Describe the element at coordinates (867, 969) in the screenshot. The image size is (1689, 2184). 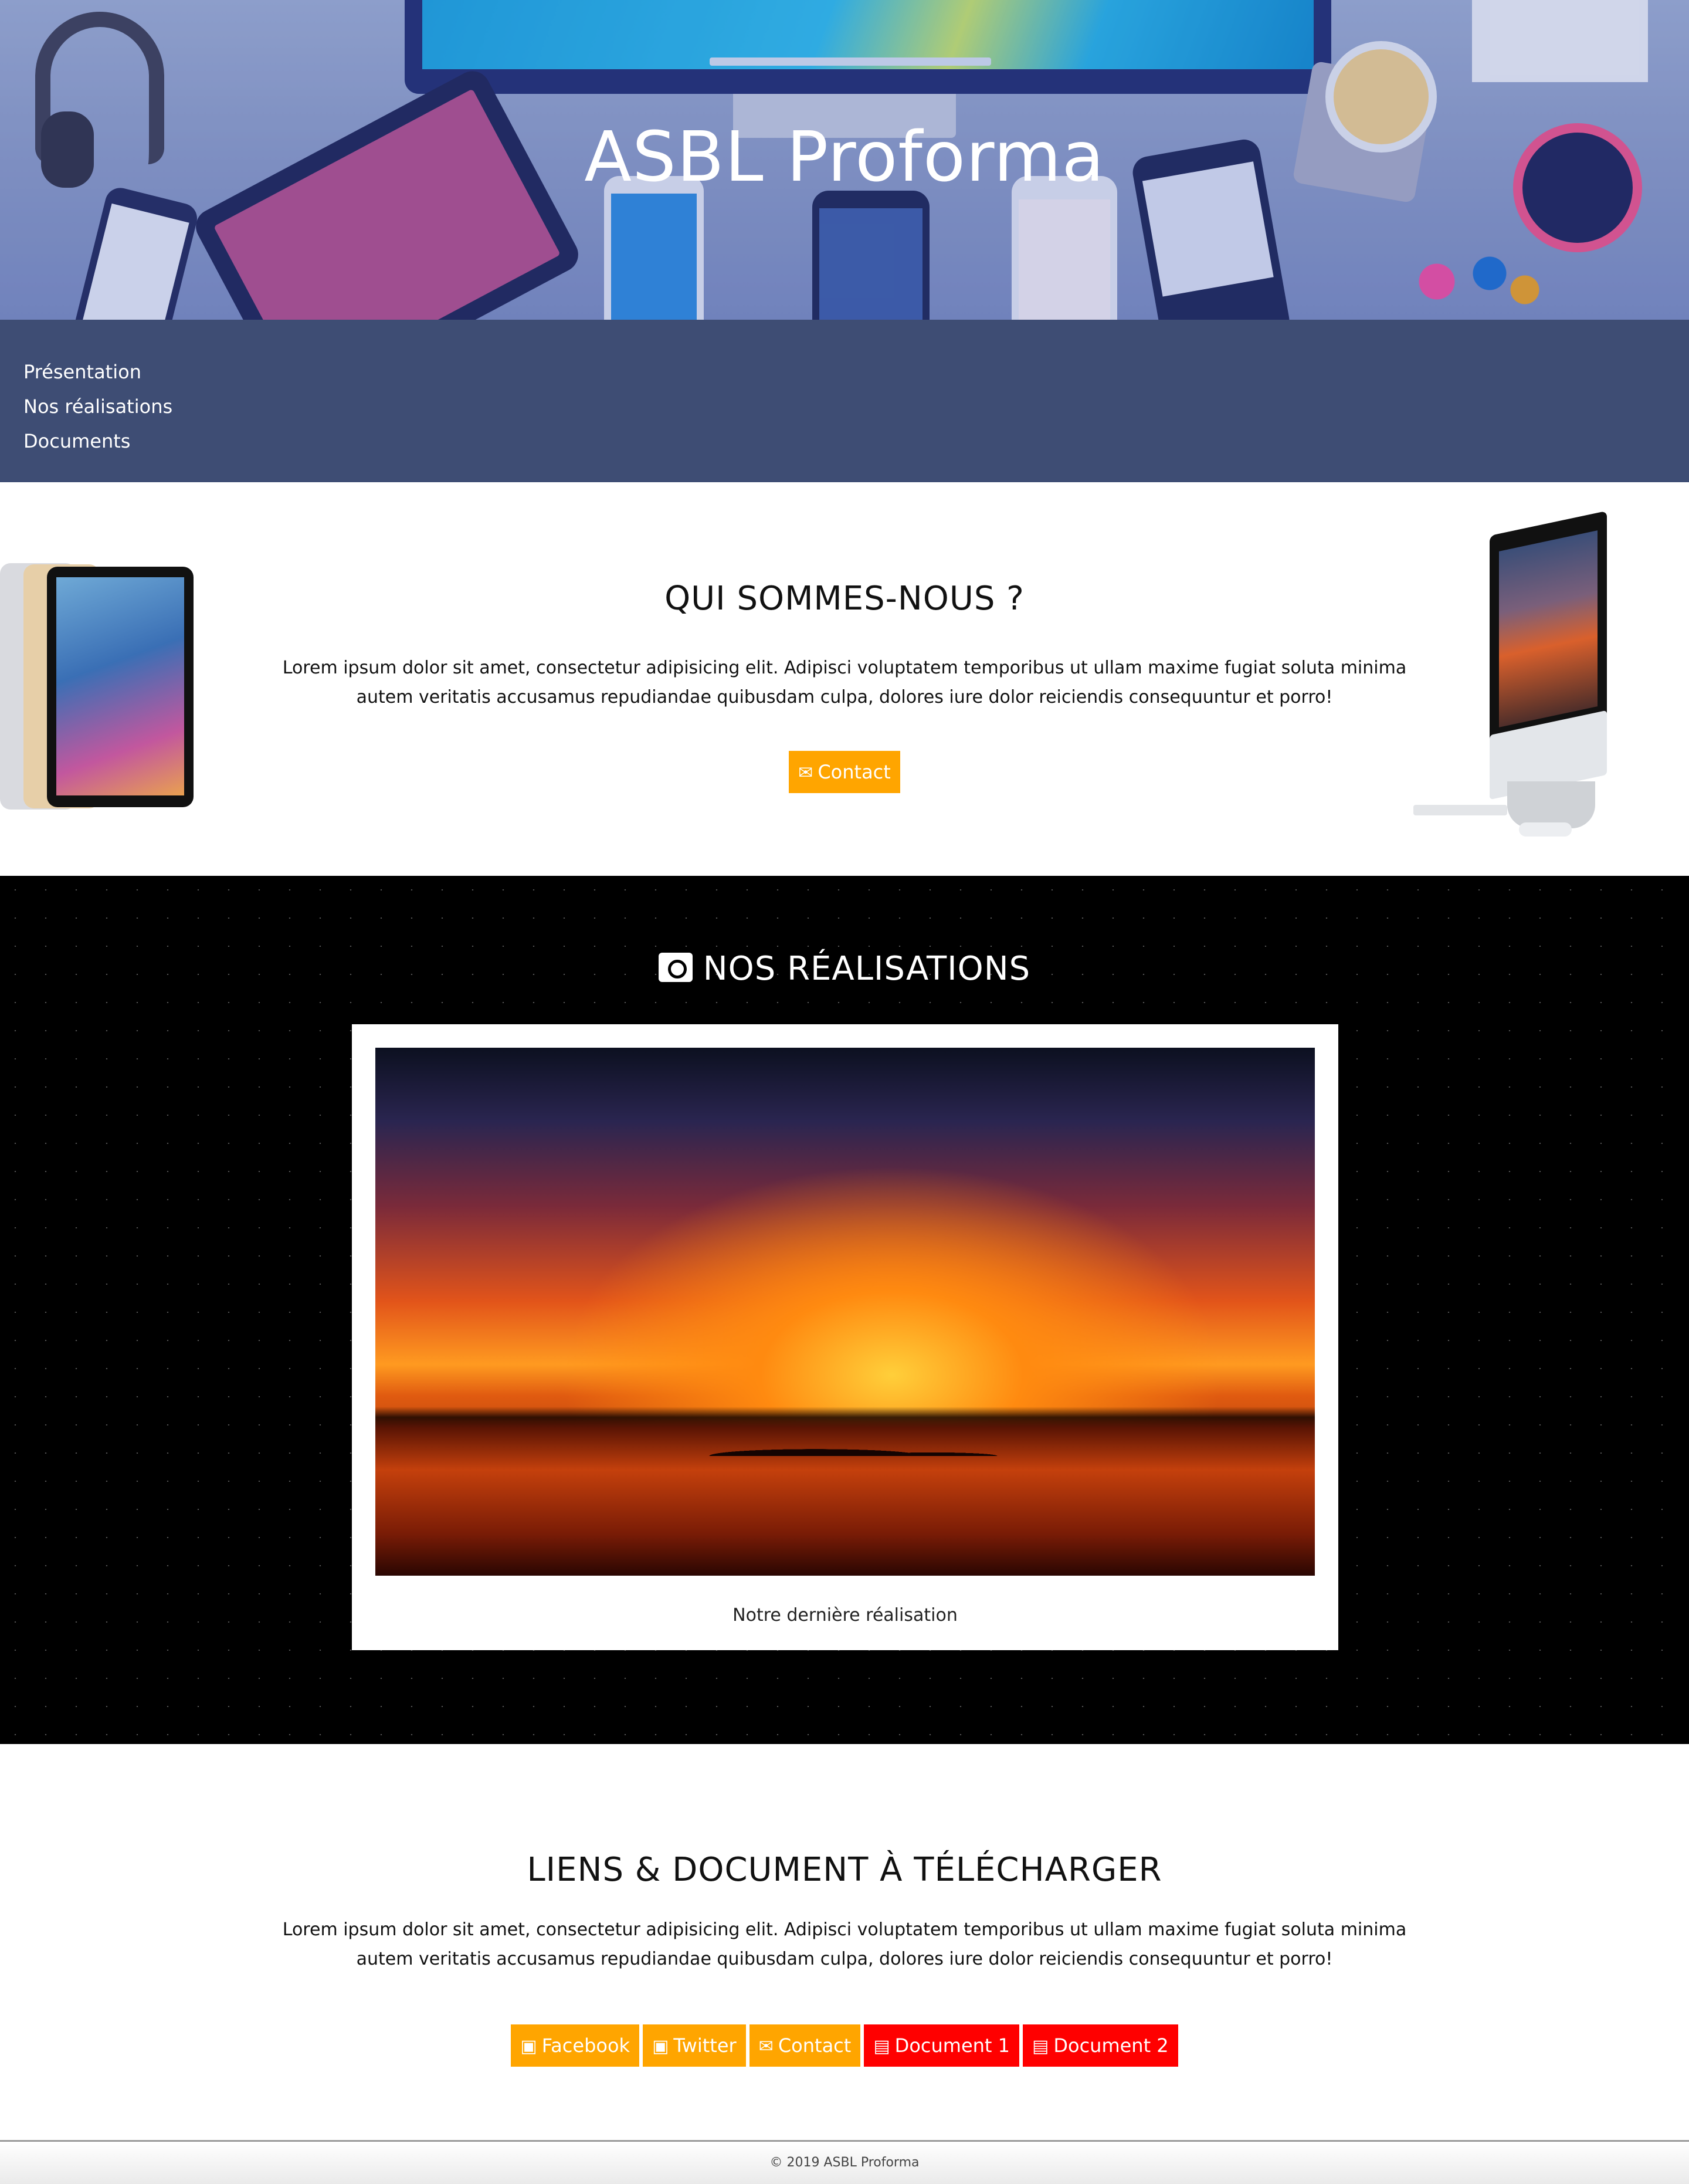
I see `realisations-title-text: NOS RÉALISATIONS` at that location.